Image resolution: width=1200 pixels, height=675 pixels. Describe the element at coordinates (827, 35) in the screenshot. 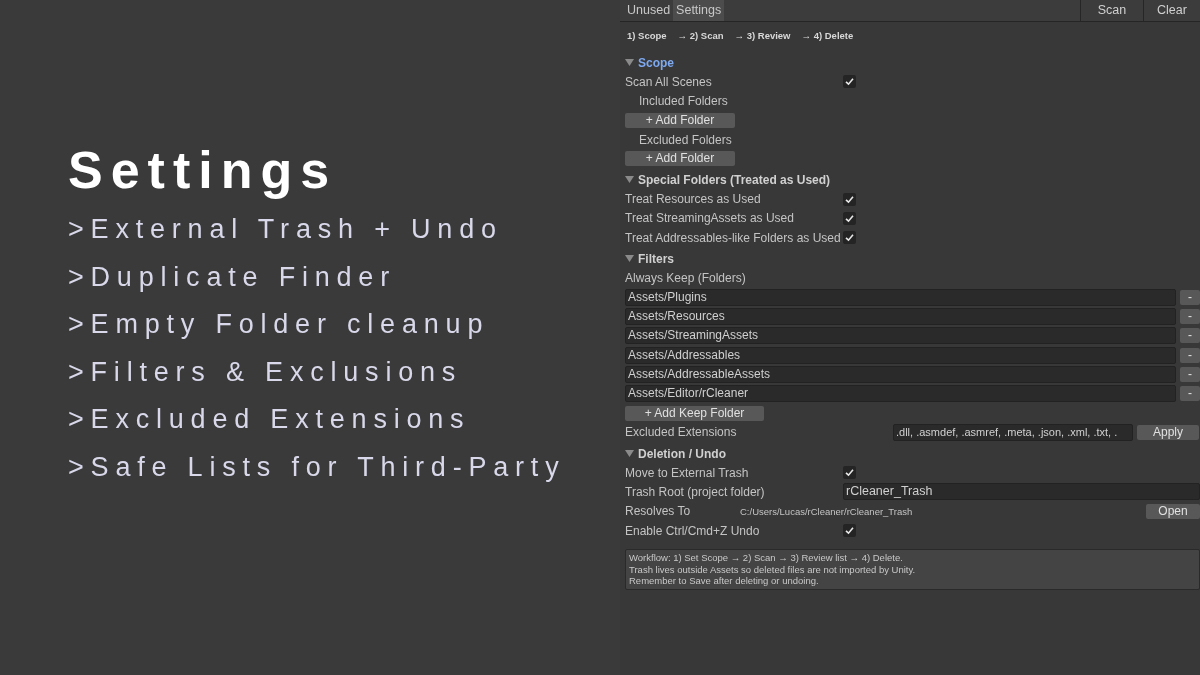

I see `workflow-step: → 4) Delete` at that location.